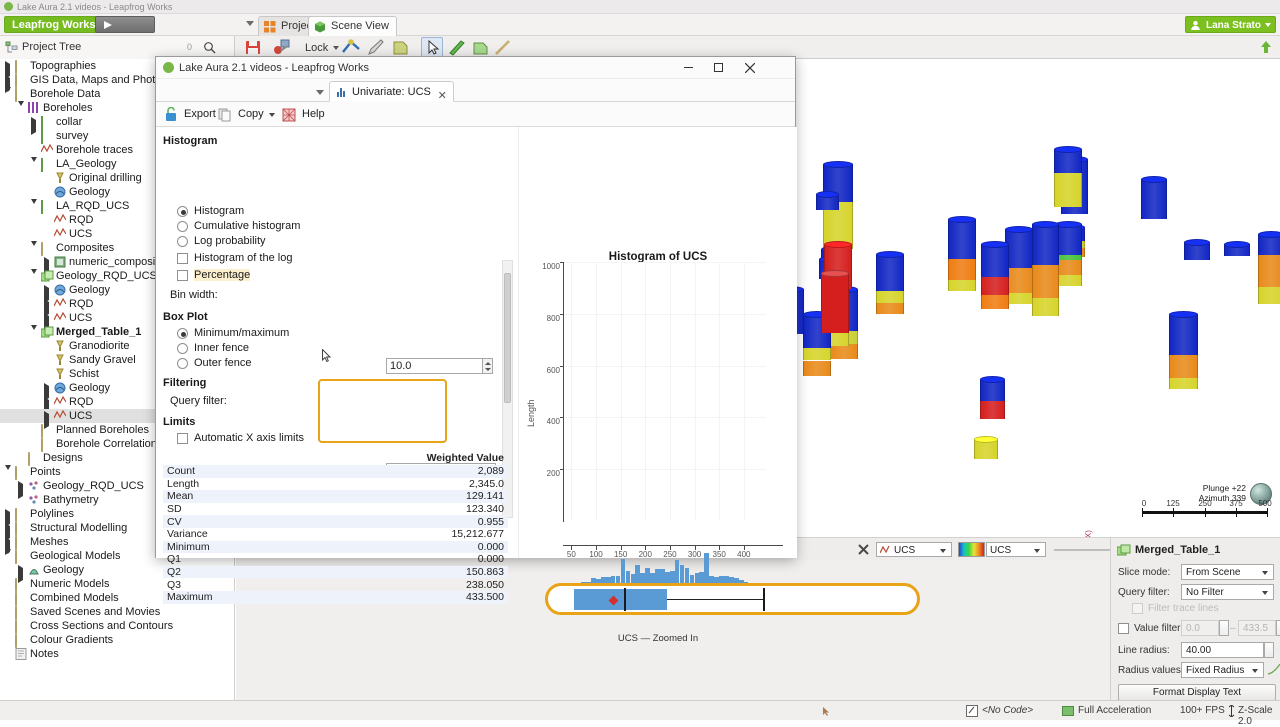 The width and height of the screenshot is (1280, 727). What do you see at coordinates (400, 47) in the screenshot?
I see `clip-icon` at bounding box center [400, 47].